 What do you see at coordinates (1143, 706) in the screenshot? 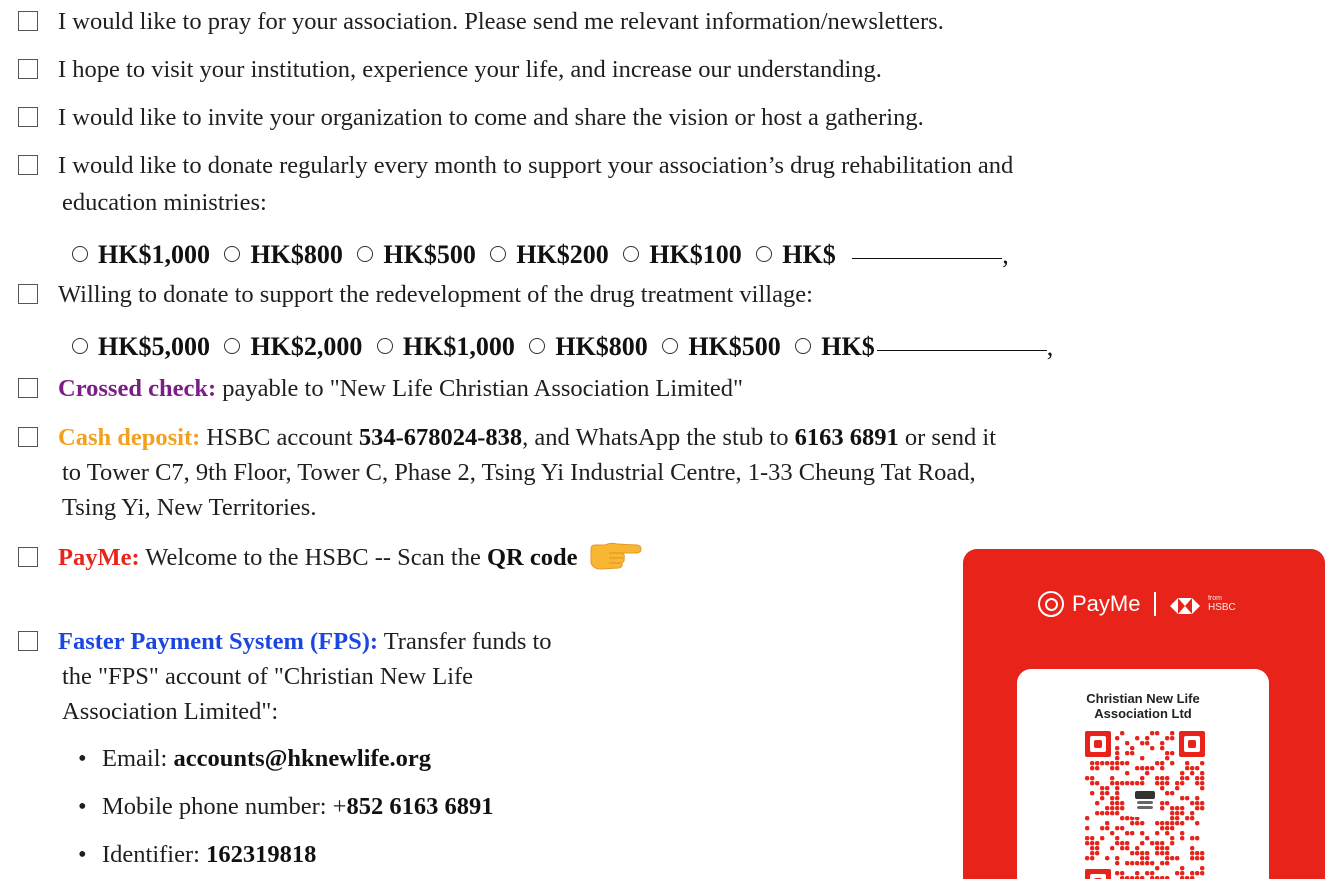
I see `qr-org-name: Christian New Life Association Ltd` at bounding box center [1143, 706].